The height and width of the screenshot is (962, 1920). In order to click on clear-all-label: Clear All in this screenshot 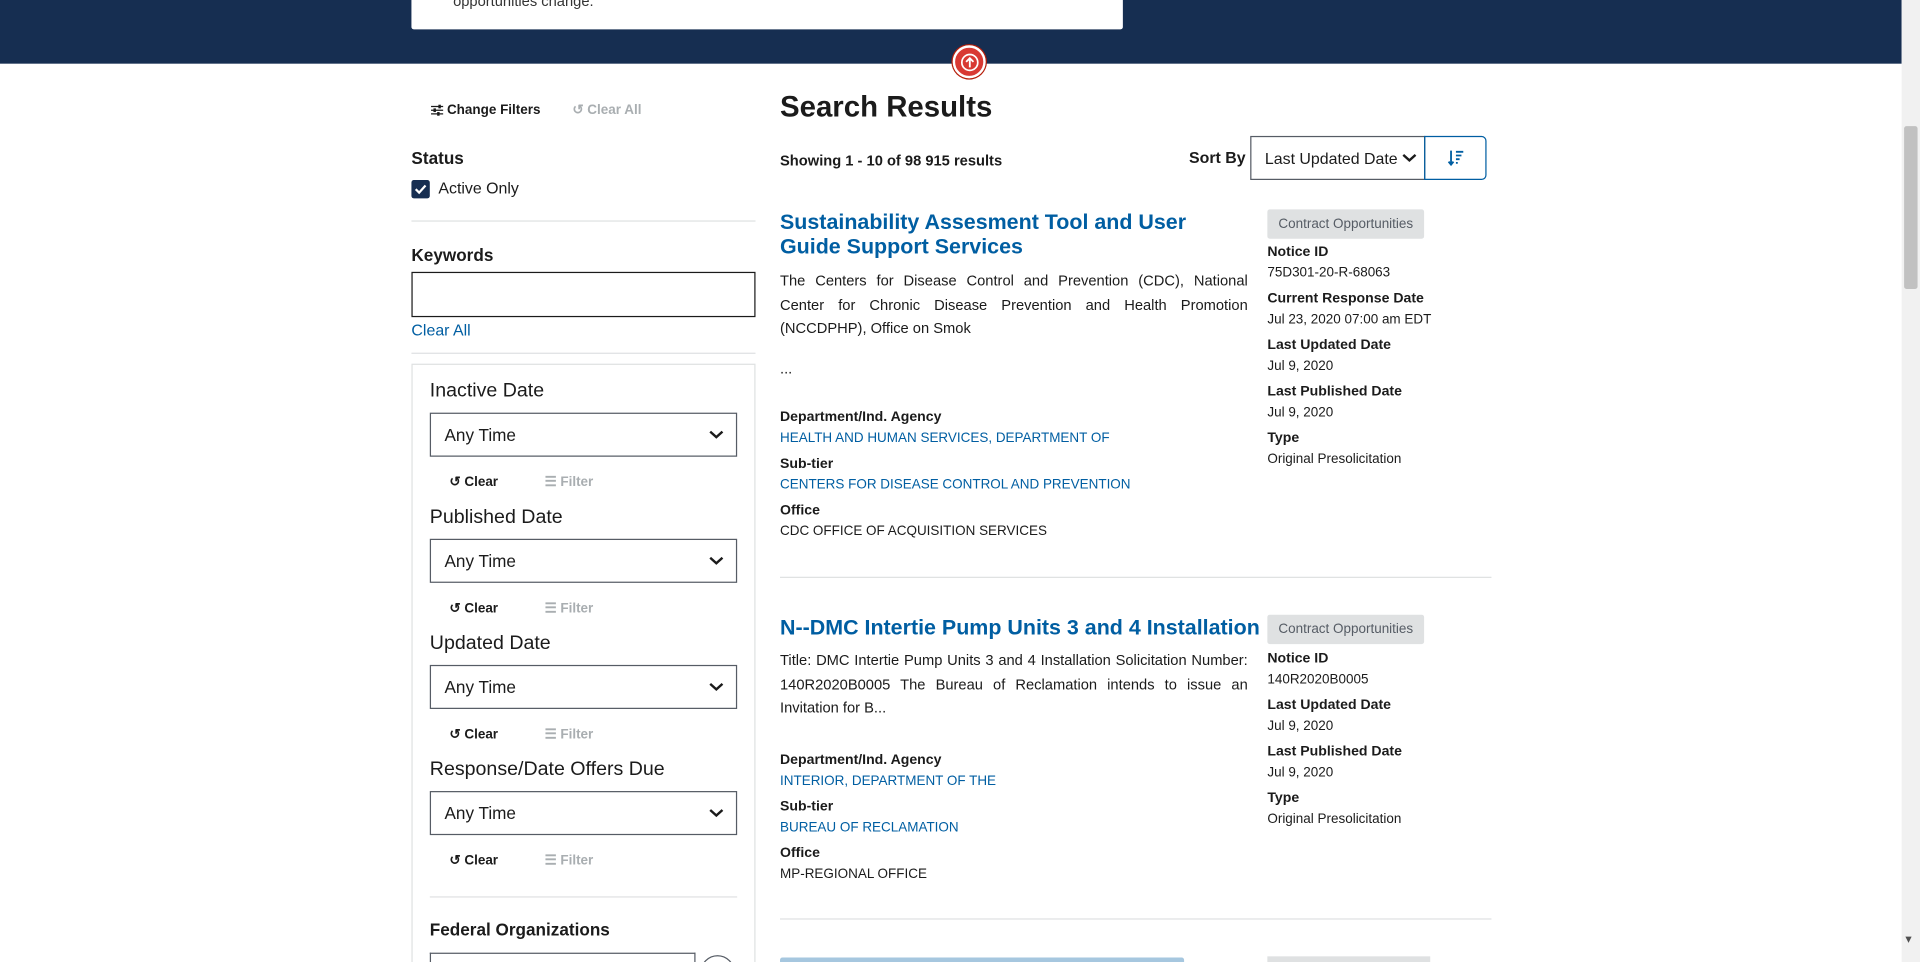, I will do `click(614, 109)`.